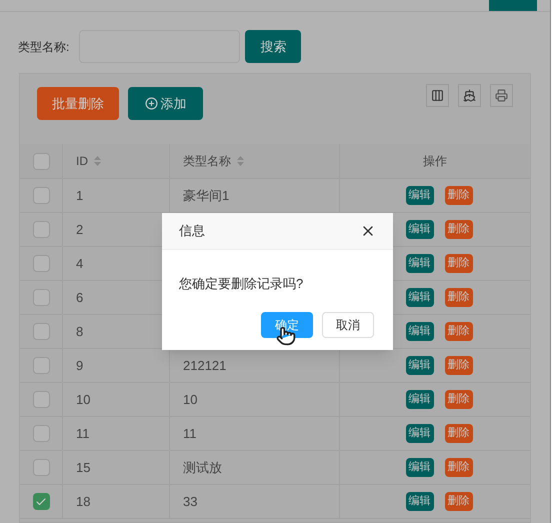 Image resolution: width=555 pixels, height=523 pixels. I want to click on table-cell-text: 2, so click(80, 229).